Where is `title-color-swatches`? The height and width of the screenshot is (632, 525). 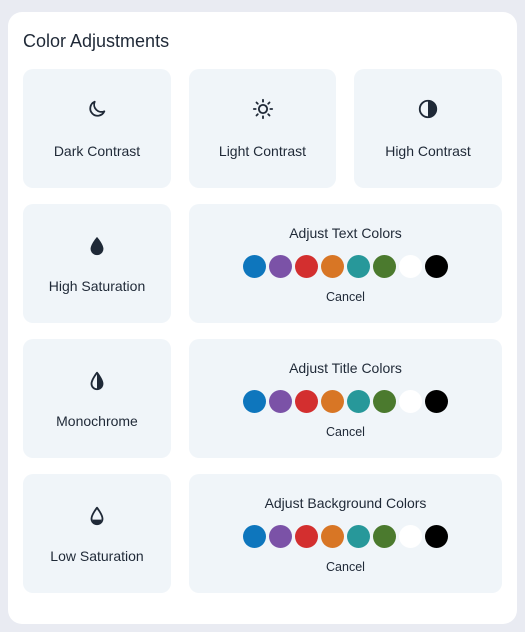
title-color-swatches is located at coordinates (345, 401).